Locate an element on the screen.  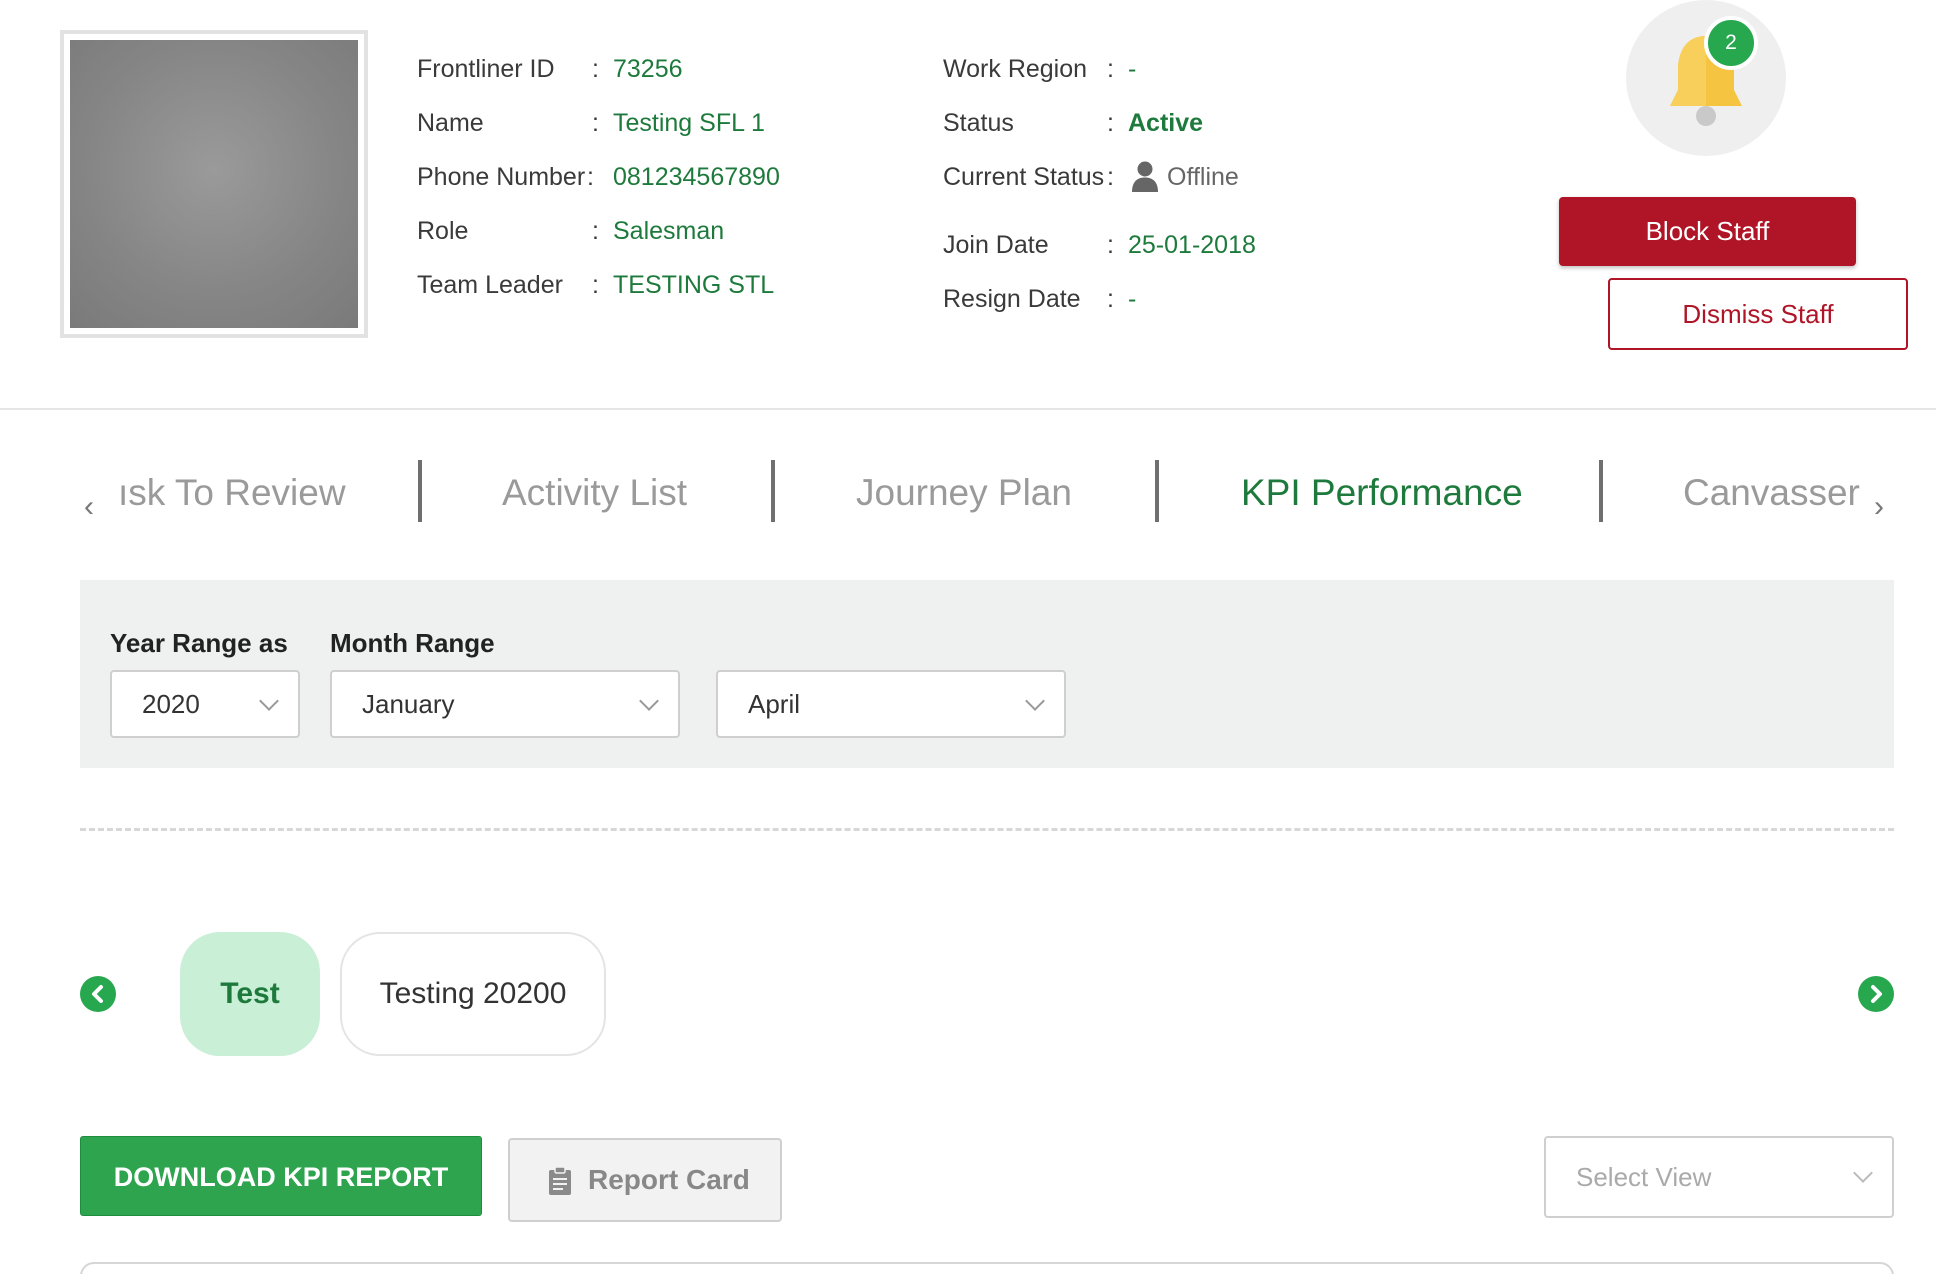
year-range-label: Year Range as is located at coordinates (199, 643).